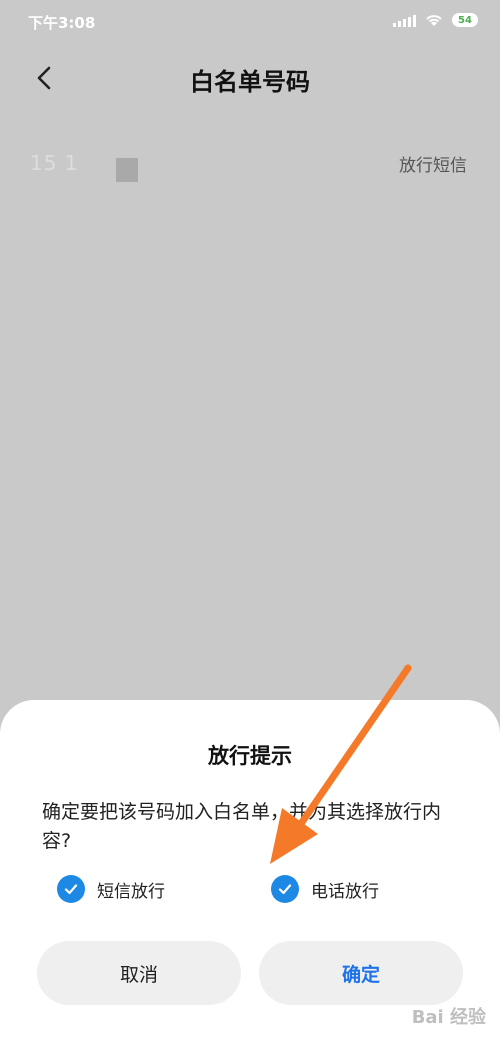 This screenshot has height=1039, width=500. What do you see at coordinates (448, 1017) in the screenshot?
I see `watermark-logo: Bai 经验` at bounding box center [448, 1017].